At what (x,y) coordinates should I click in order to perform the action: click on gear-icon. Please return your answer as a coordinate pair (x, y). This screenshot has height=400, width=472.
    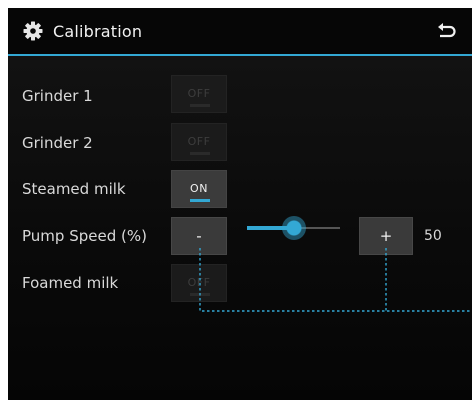
    Looking at the image, I should click on (33, 31).